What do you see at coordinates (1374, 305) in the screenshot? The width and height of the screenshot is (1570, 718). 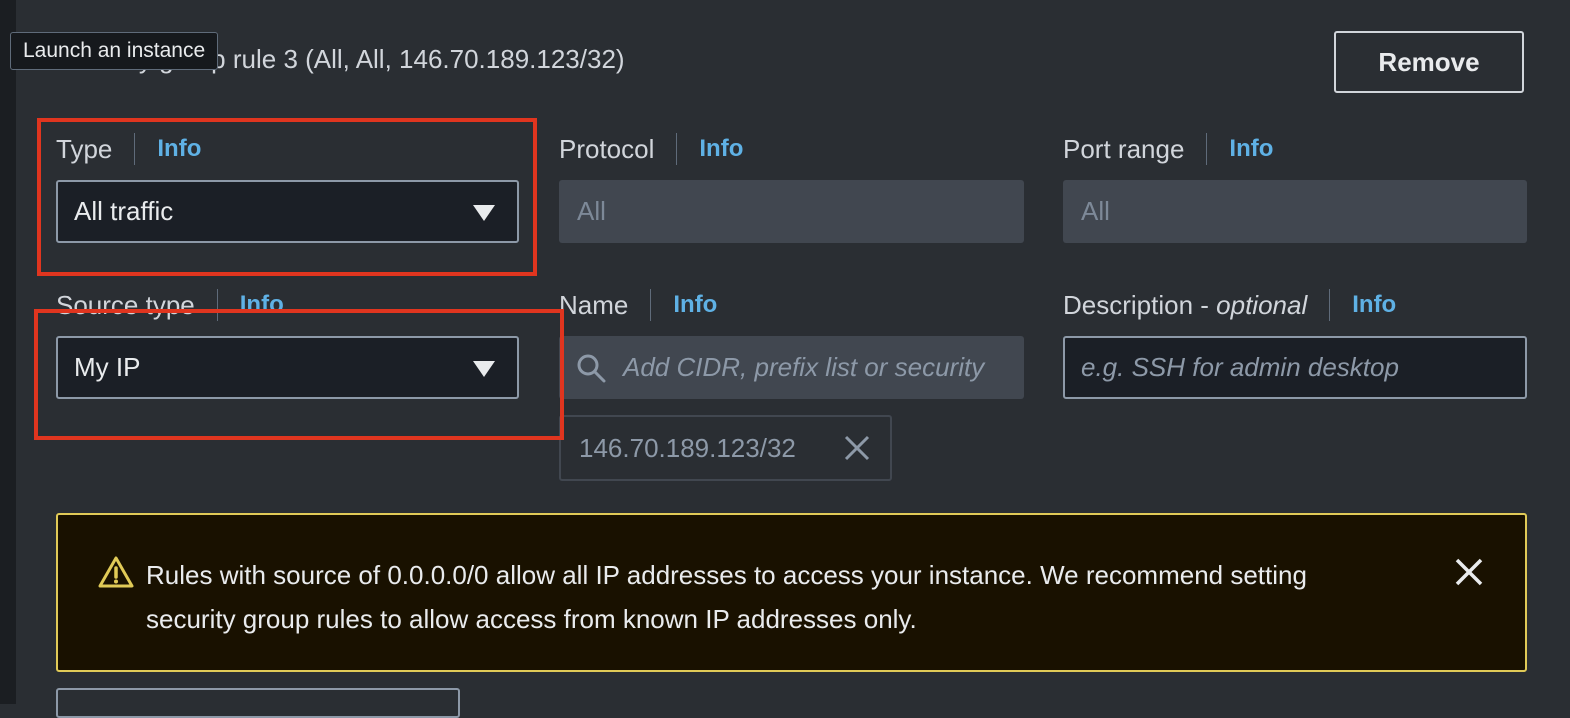 I see `description-info-link: Info` at bounding box center [1374, 305].